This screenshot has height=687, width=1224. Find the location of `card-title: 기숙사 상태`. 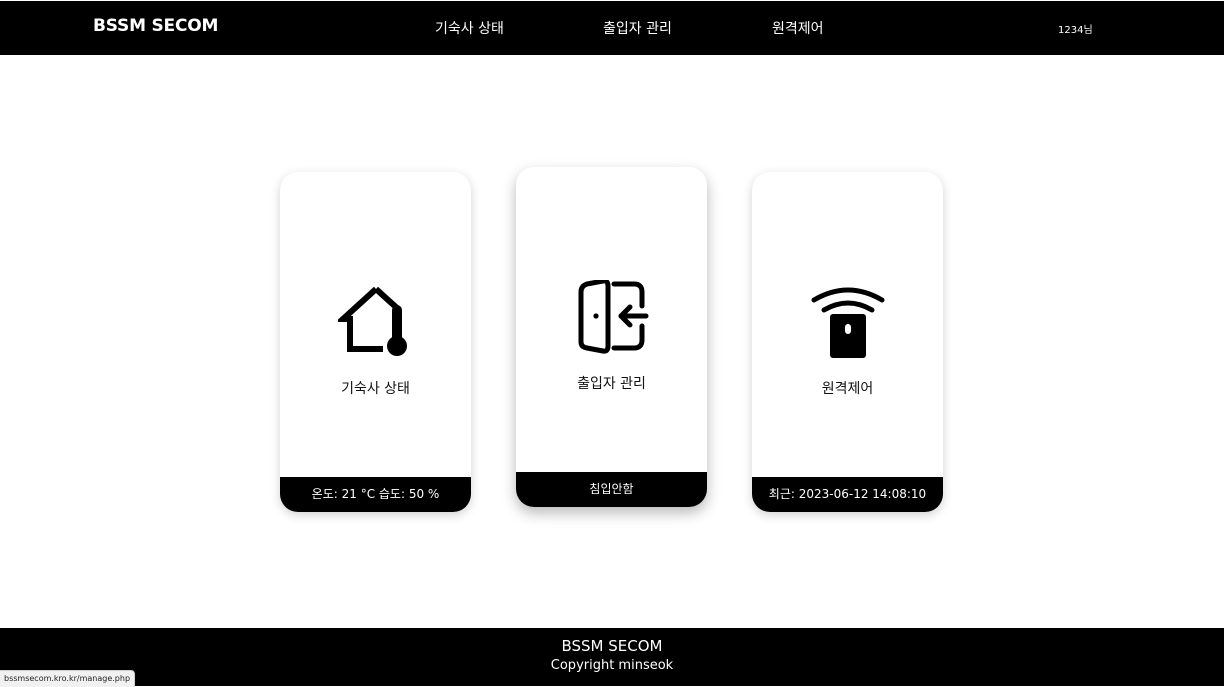

card-title: 기숙사 상태 is located at coordinates (375, 389).